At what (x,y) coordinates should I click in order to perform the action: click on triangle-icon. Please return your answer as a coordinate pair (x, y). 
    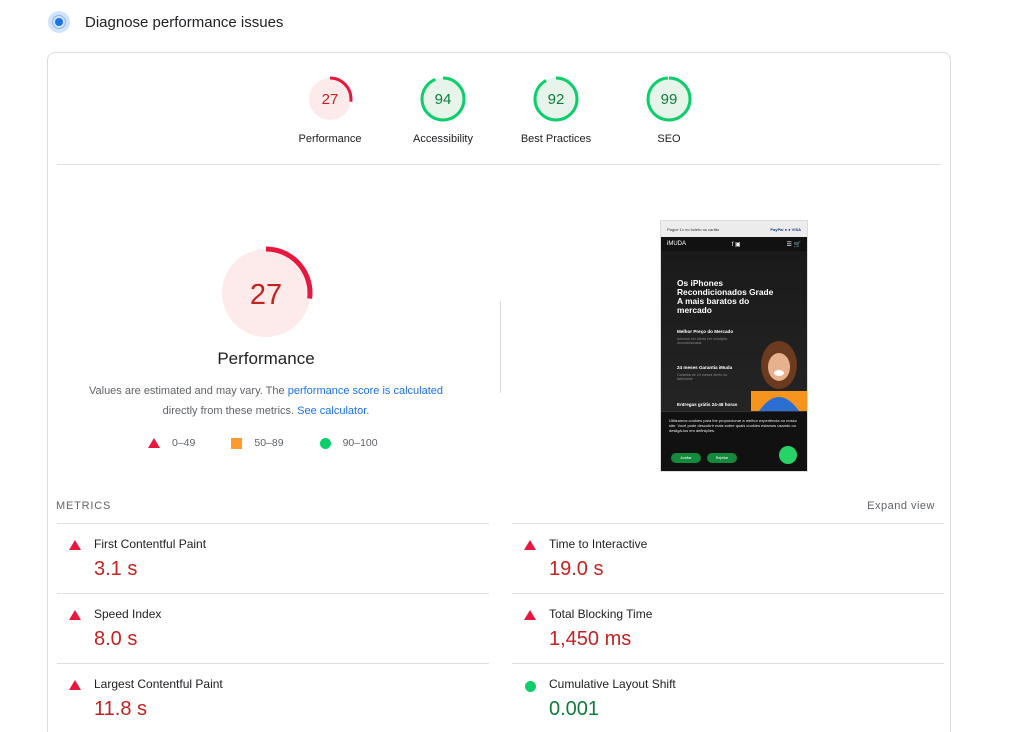
    Looking at the image, I should click on (154, 443).